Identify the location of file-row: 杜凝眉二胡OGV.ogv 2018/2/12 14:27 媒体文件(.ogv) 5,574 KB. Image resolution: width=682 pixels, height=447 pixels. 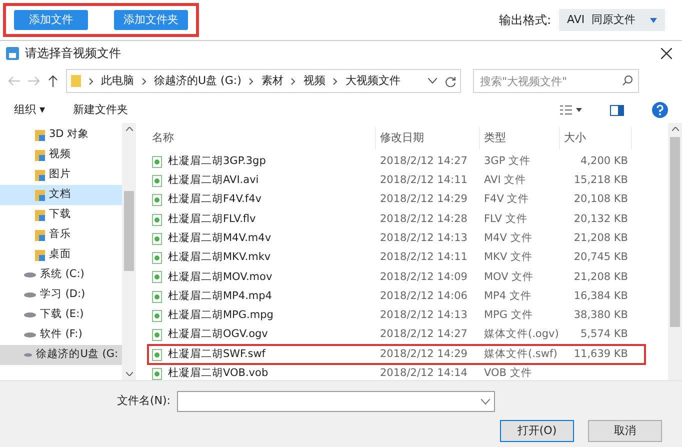
(396, 335).